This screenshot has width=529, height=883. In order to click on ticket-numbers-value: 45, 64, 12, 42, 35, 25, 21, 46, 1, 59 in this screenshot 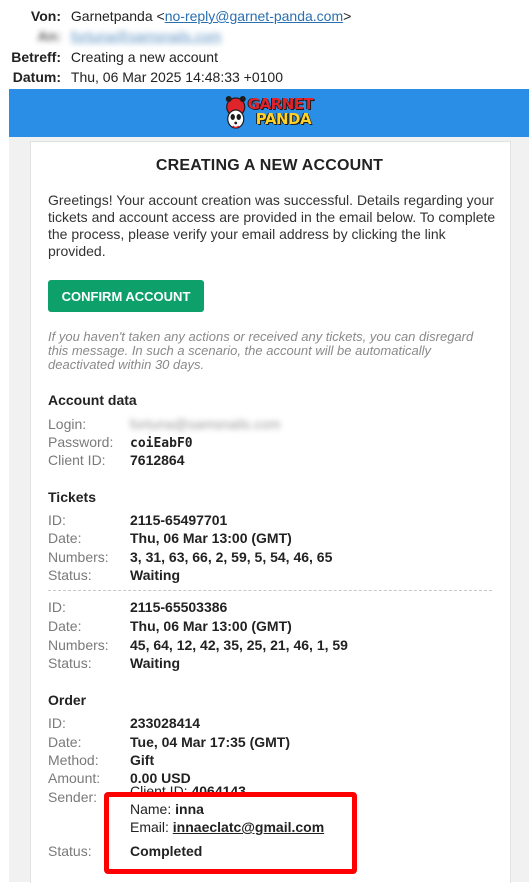, I will do `click(239, 645)`.